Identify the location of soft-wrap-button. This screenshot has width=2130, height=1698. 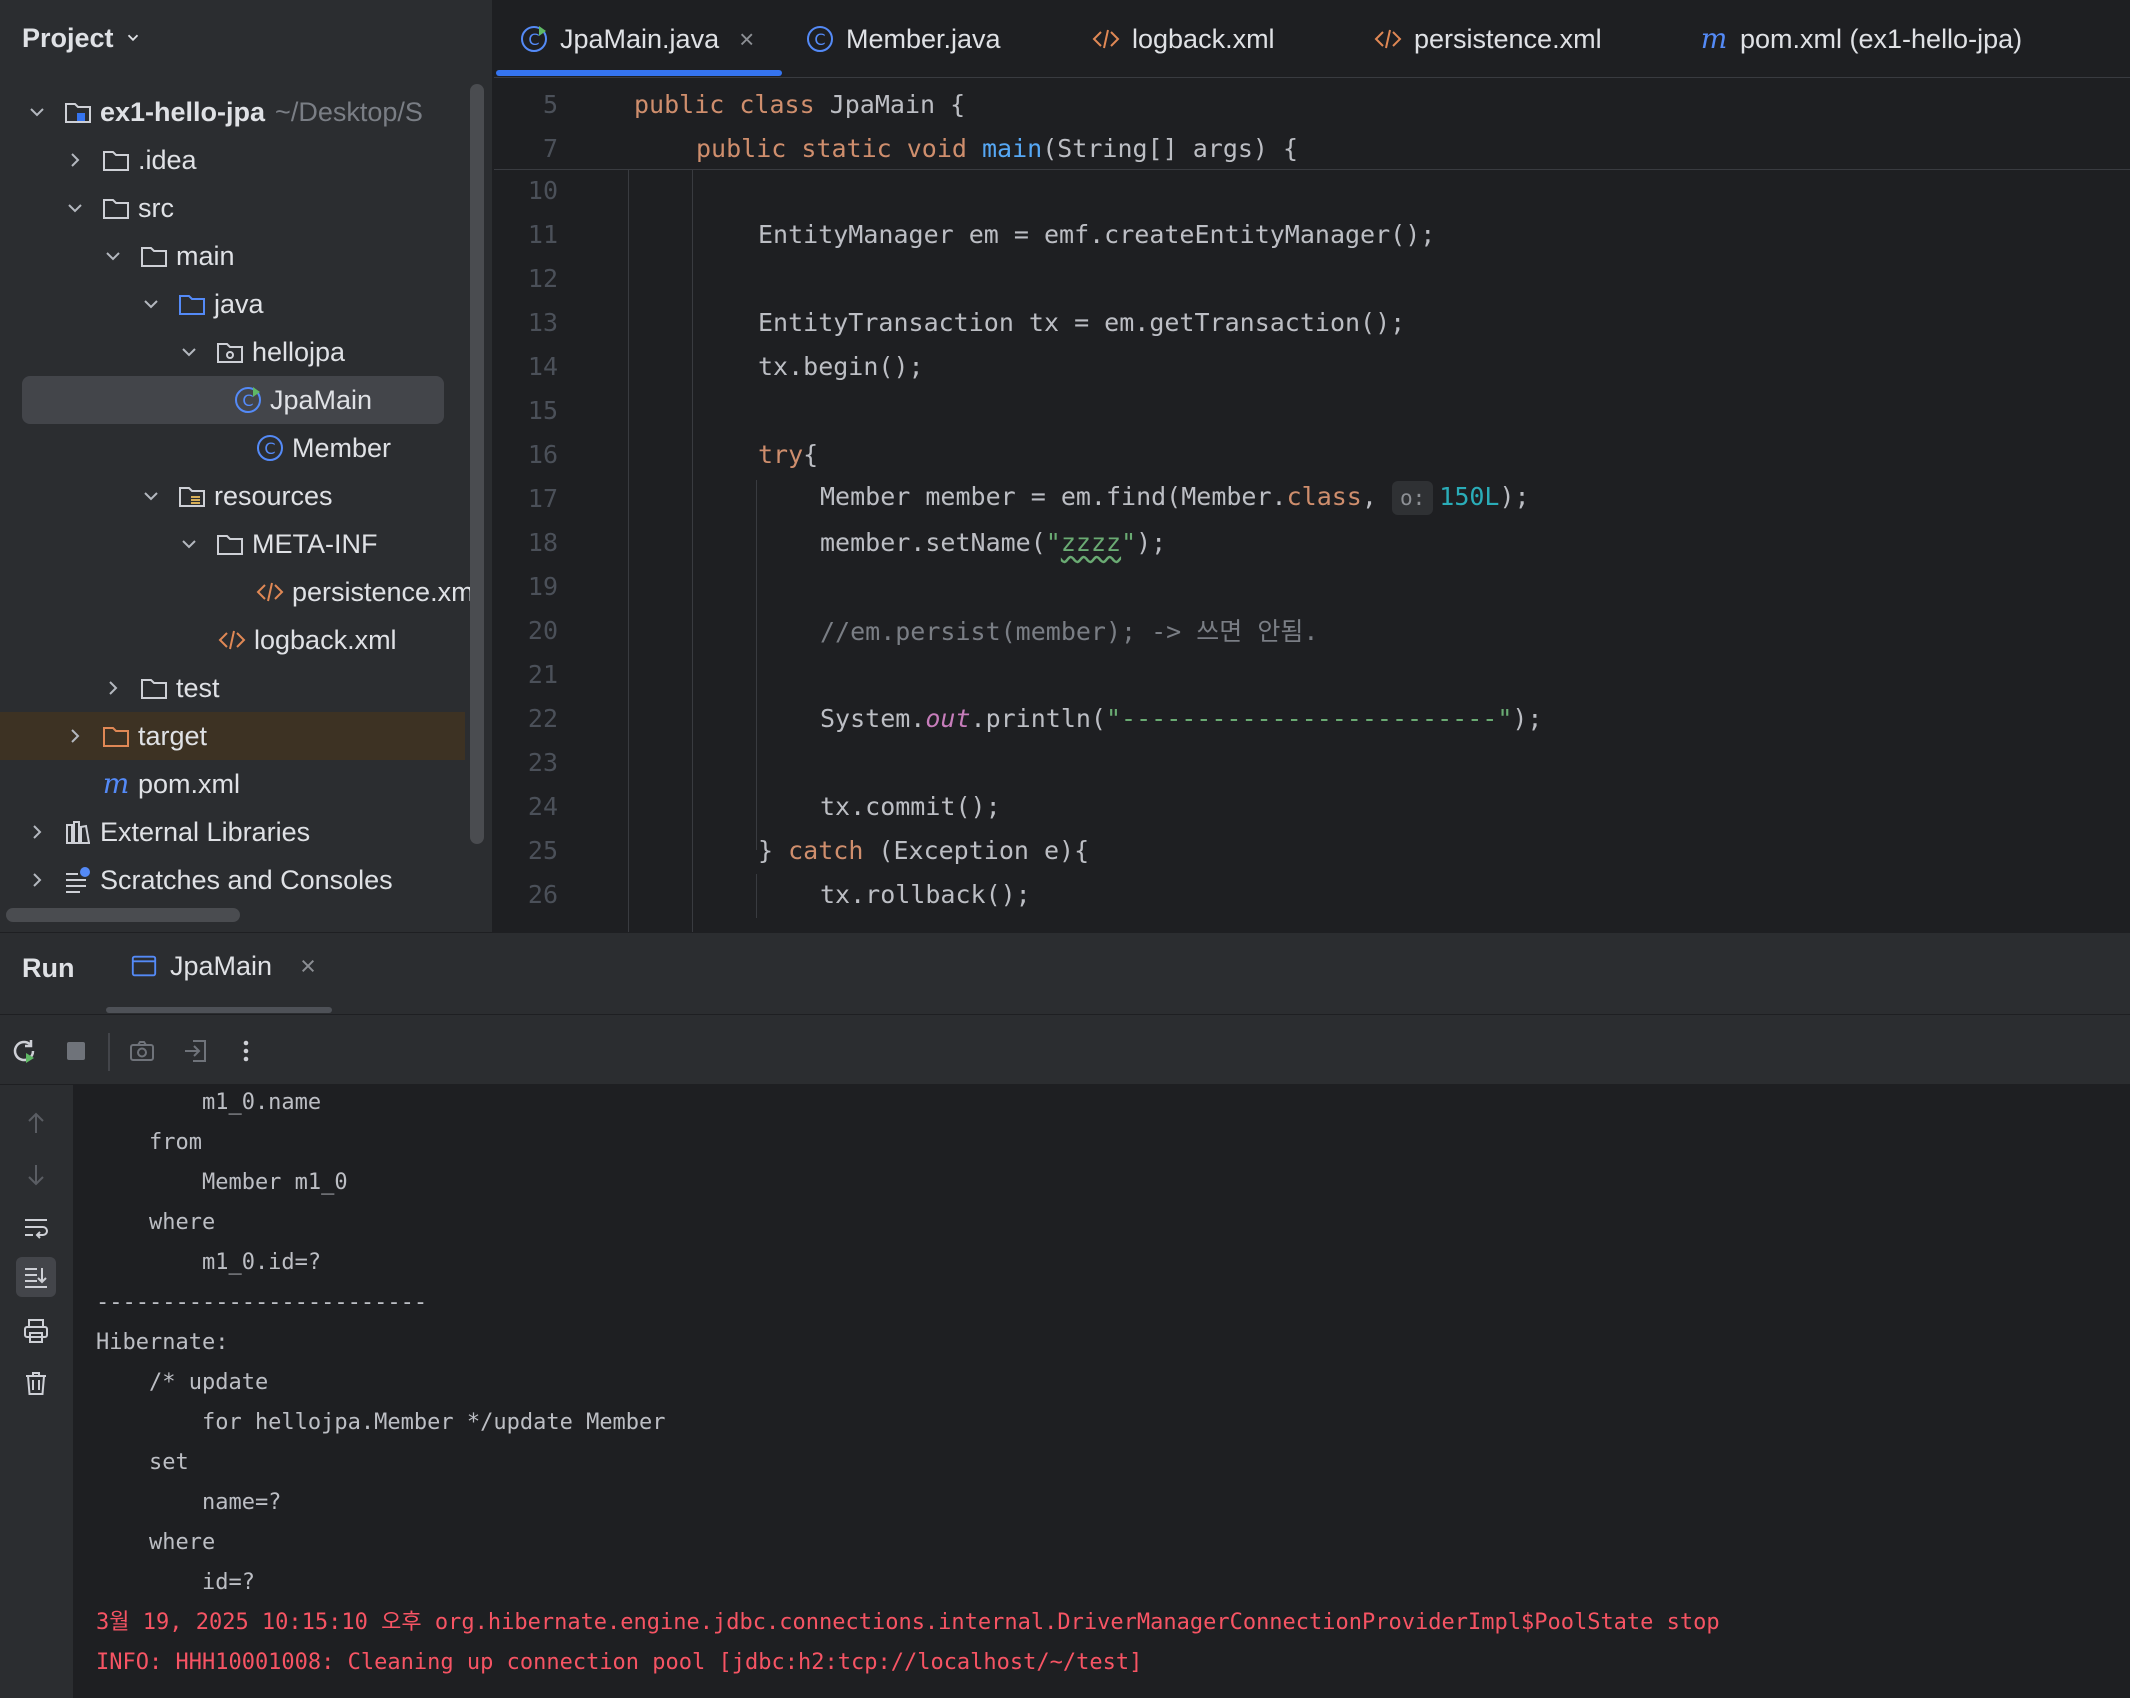
(36, 1227).